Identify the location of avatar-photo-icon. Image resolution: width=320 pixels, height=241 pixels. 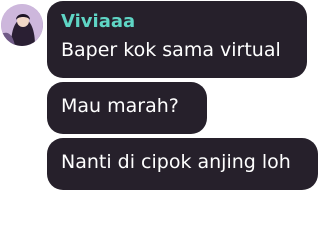
(22, 25).